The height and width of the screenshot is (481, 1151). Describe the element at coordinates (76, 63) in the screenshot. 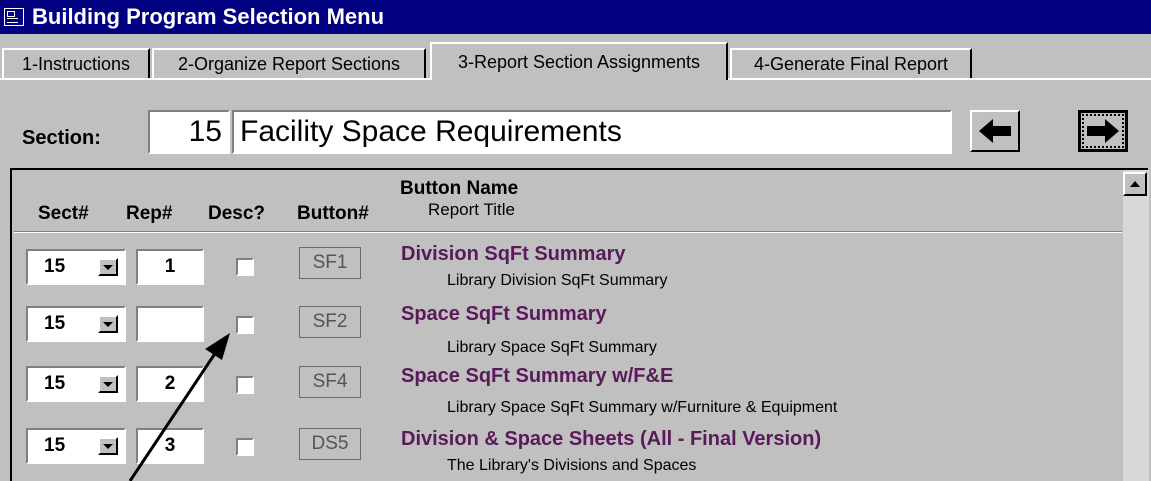

I see `tab-instructions: 1-Instructions` at that location.